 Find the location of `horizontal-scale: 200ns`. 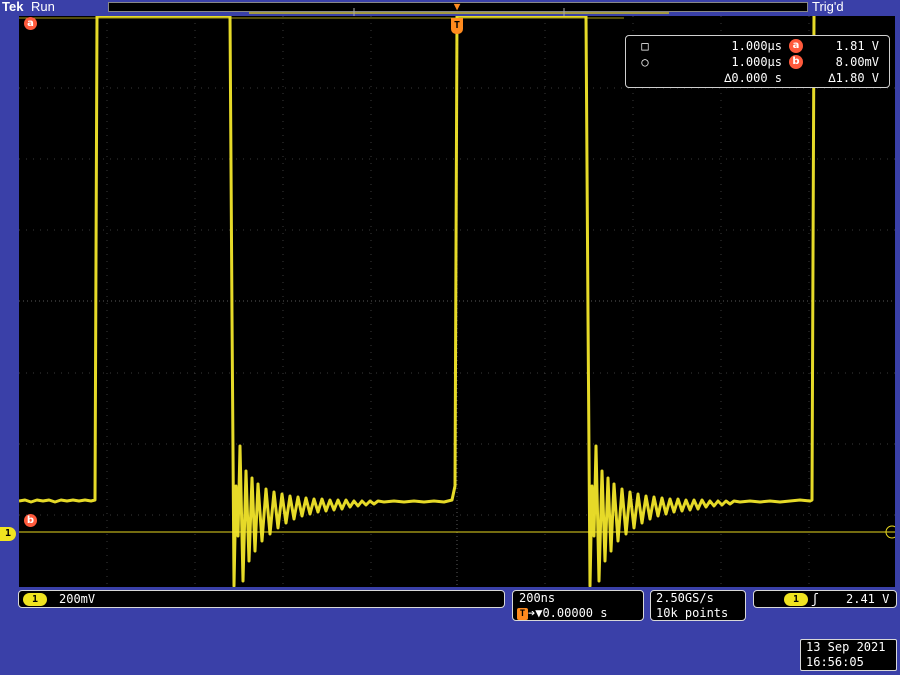

horizontal-scale: 200ns is located at coordinates (537, 598).